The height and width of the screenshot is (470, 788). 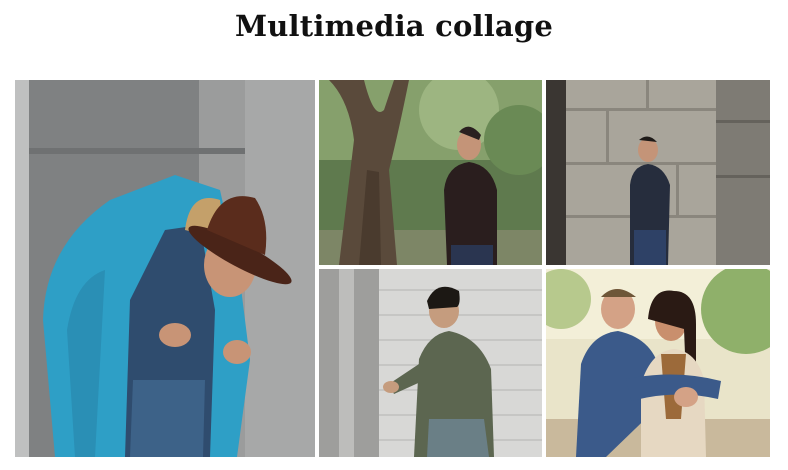 I want to click on page-title: Multimedia collage, so click(x=394, y=26).